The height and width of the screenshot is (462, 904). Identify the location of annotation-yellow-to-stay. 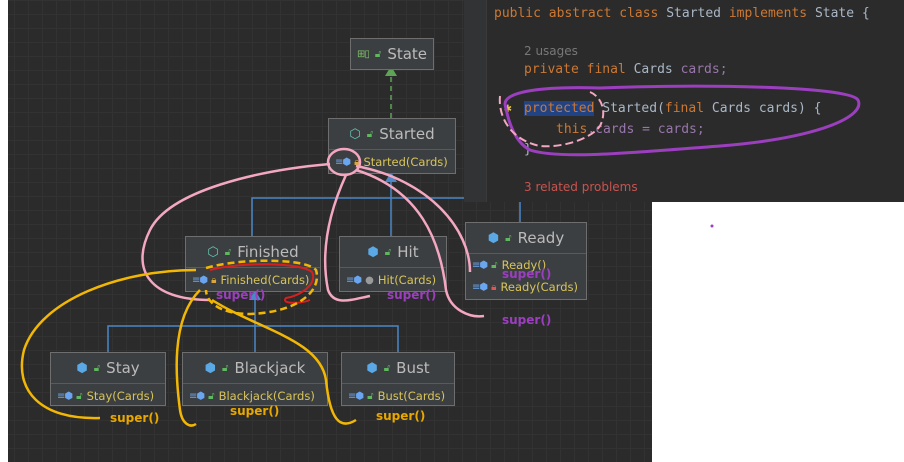
(108, 344).